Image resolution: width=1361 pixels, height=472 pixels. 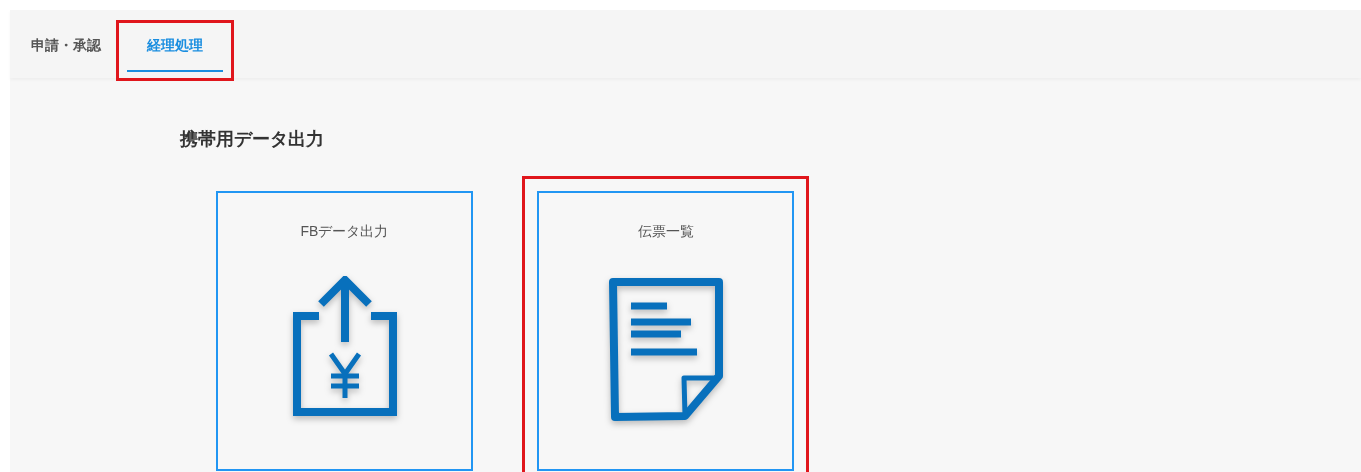 What do you see at coordinates (665, 349) in the screenshot?
I see `document-icon` at bounding box center [665, 349].